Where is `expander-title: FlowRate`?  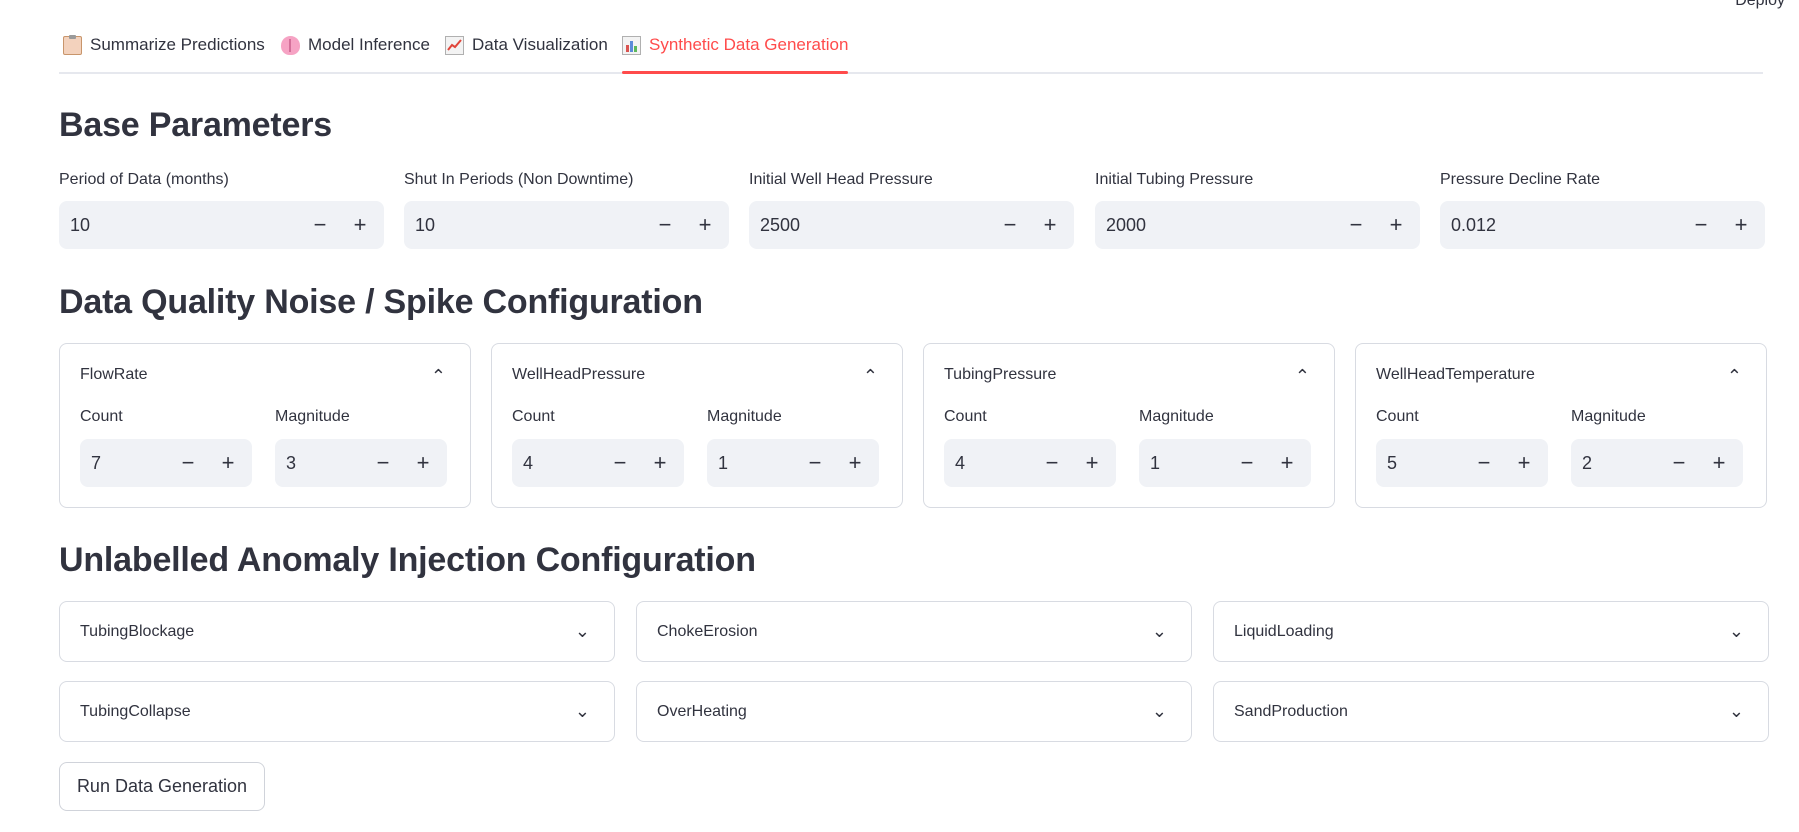
expander-title: FlowRate is located at coordinates (114, 375).